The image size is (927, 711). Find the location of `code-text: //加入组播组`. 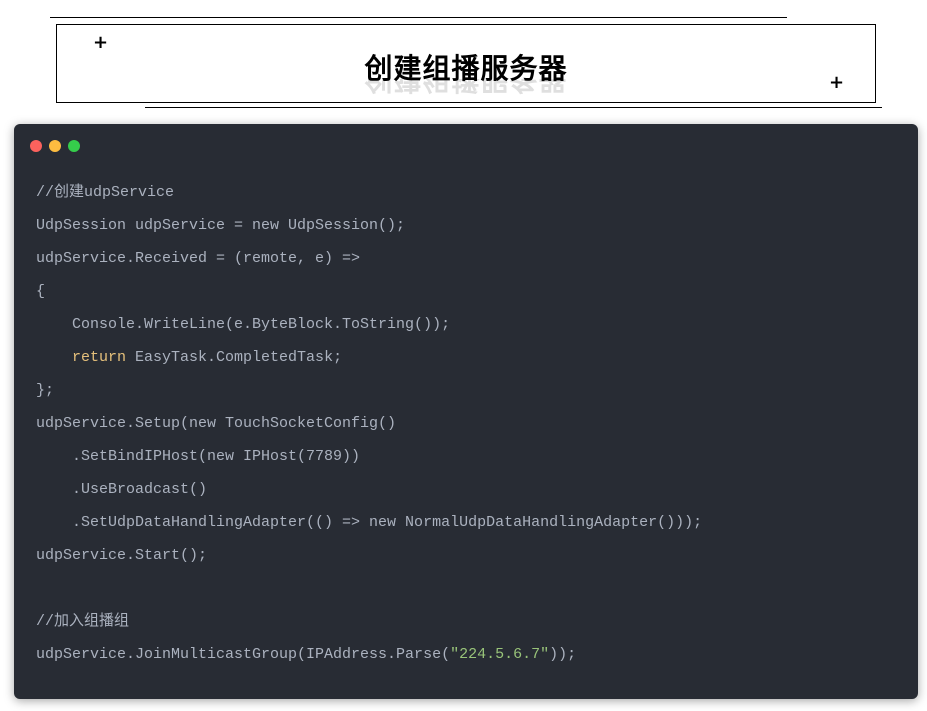

code-text: //加入组播组 is located at coordinates (83, 621).